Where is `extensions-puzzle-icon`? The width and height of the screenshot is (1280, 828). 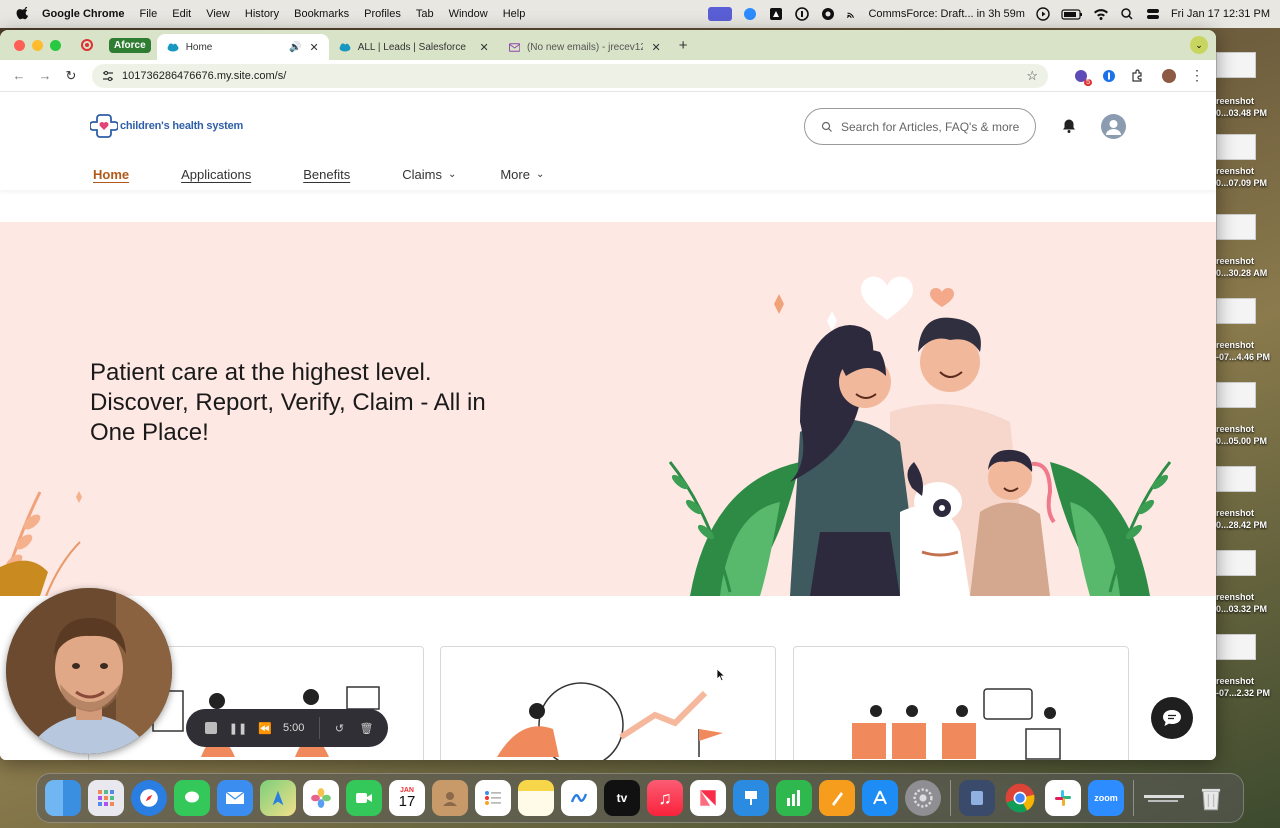
extensions-puzzle-icon is located at coordinates (1137, 75).